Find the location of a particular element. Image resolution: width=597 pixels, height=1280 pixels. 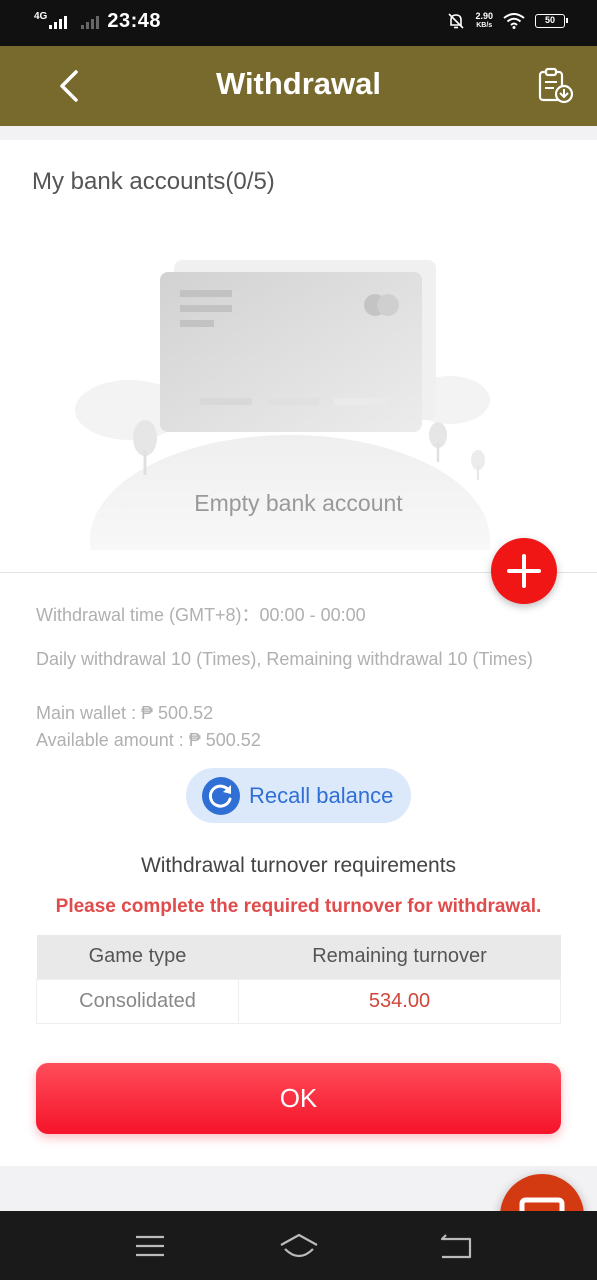

turnover-title: Withdrawal turnover requirements is located at coordinates (298, 865).